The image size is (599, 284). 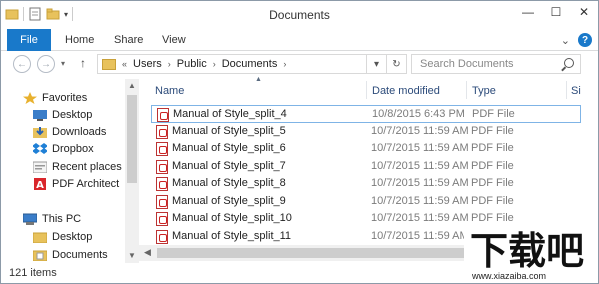 I want to click on file-name: Manual of Style_split_5, so click(x=229, y=131).